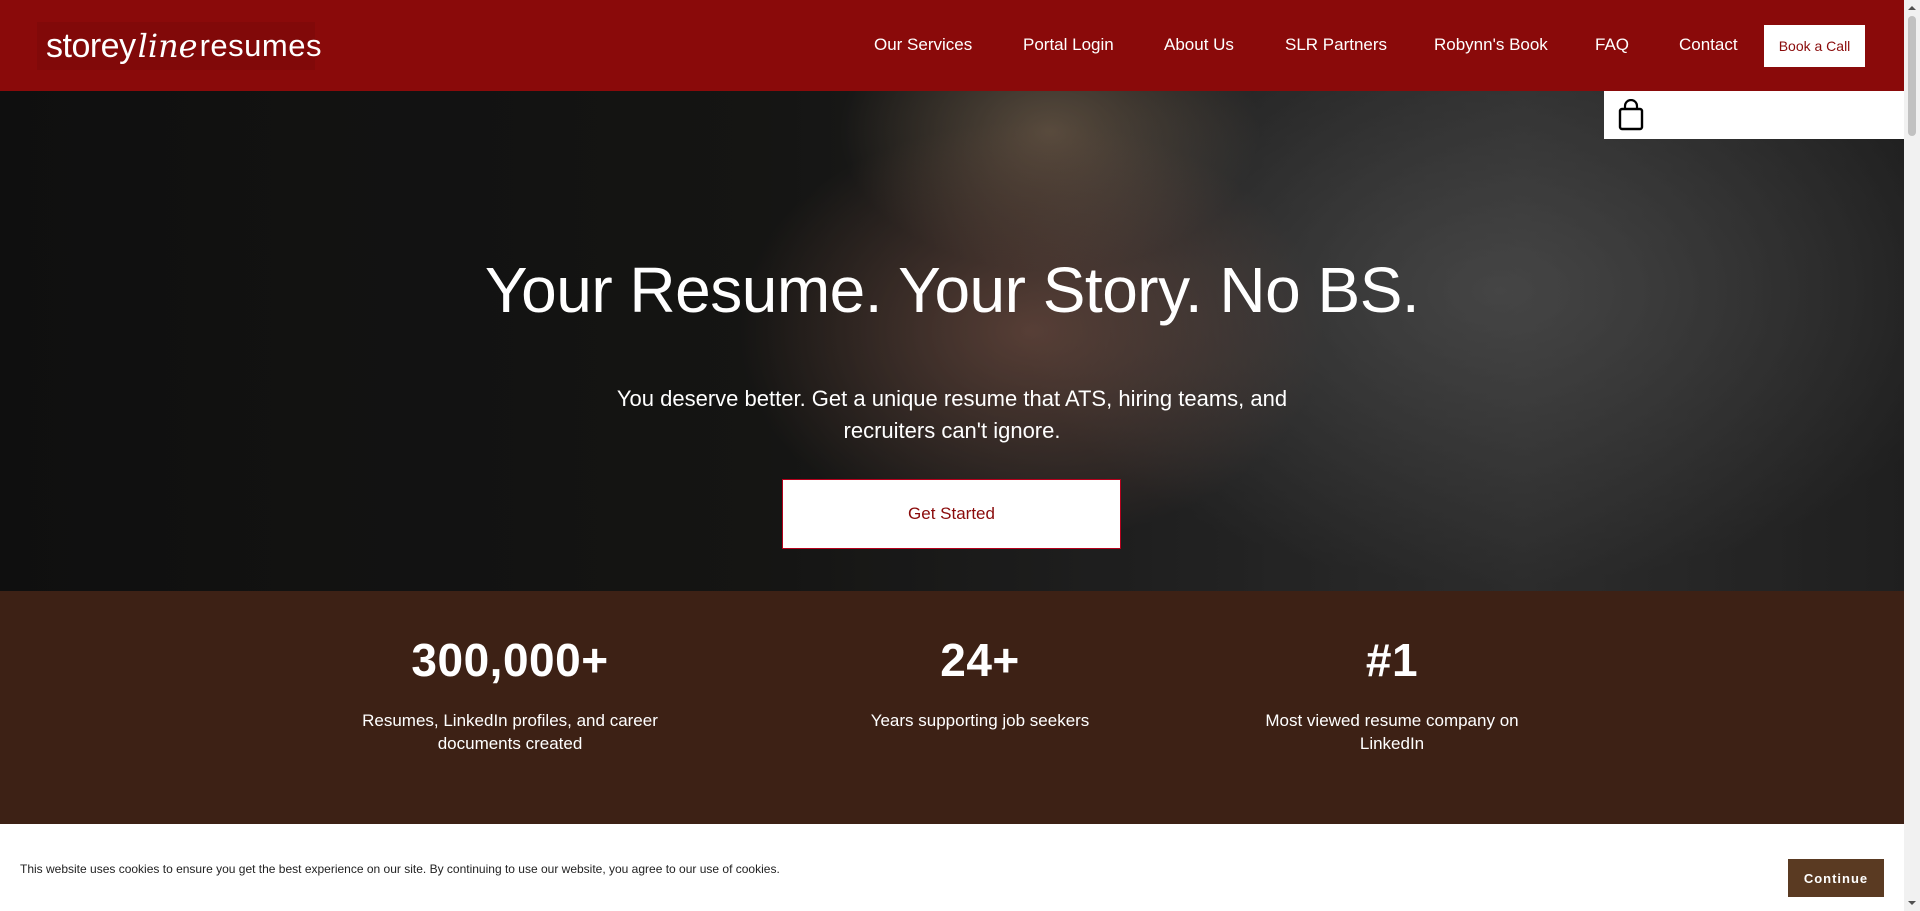 The width and height of the screenshot is (1920, 911). What do you see at coordinates (1336, 45) in the screenshot?
I see `nav-slr-partners: SLR Partners` at bounding box center [1336, 45].